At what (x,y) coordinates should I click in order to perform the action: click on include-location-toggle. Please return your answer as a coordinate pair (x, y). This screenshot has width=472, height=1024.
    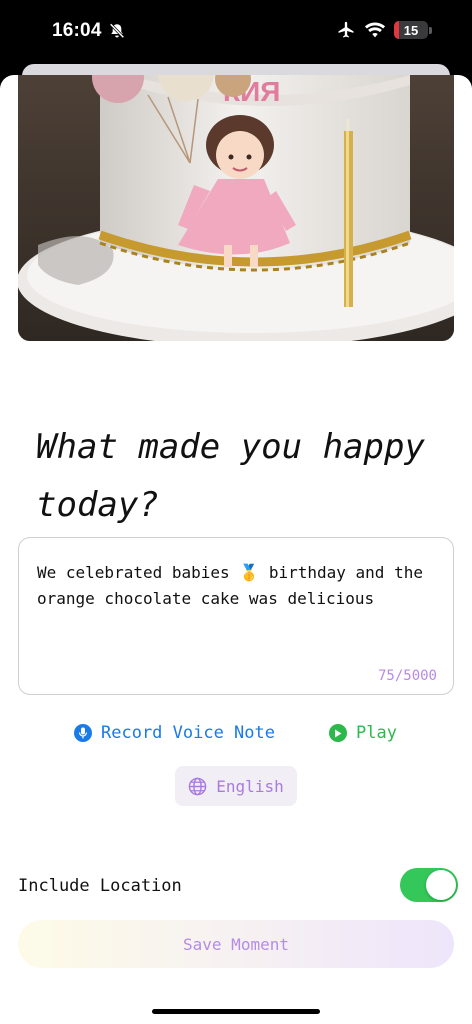
    Looking at the image, I should click on (429, 885).